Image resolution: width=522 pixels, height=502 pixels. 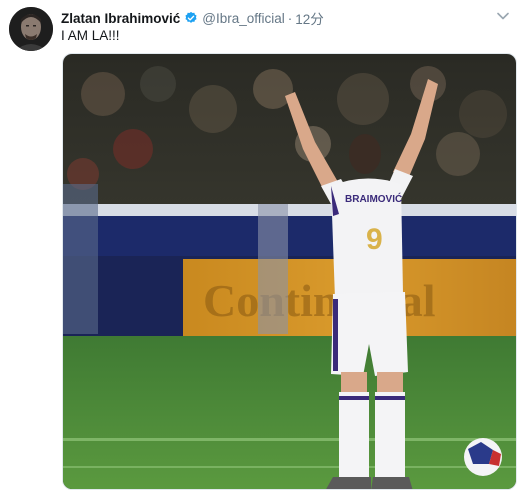 What do you see at coordinates (503, 16) in the screenshot?
I see `chevron-down-icon` at bounding box center [503, 16].